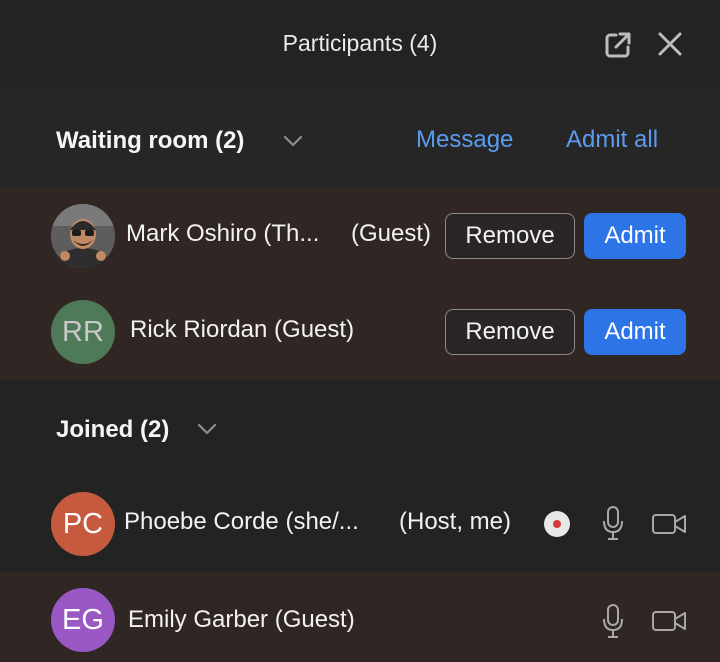 This screenshot has height=662, width=720. I want to click on panel-header: Participants (4), so click(360, 44).